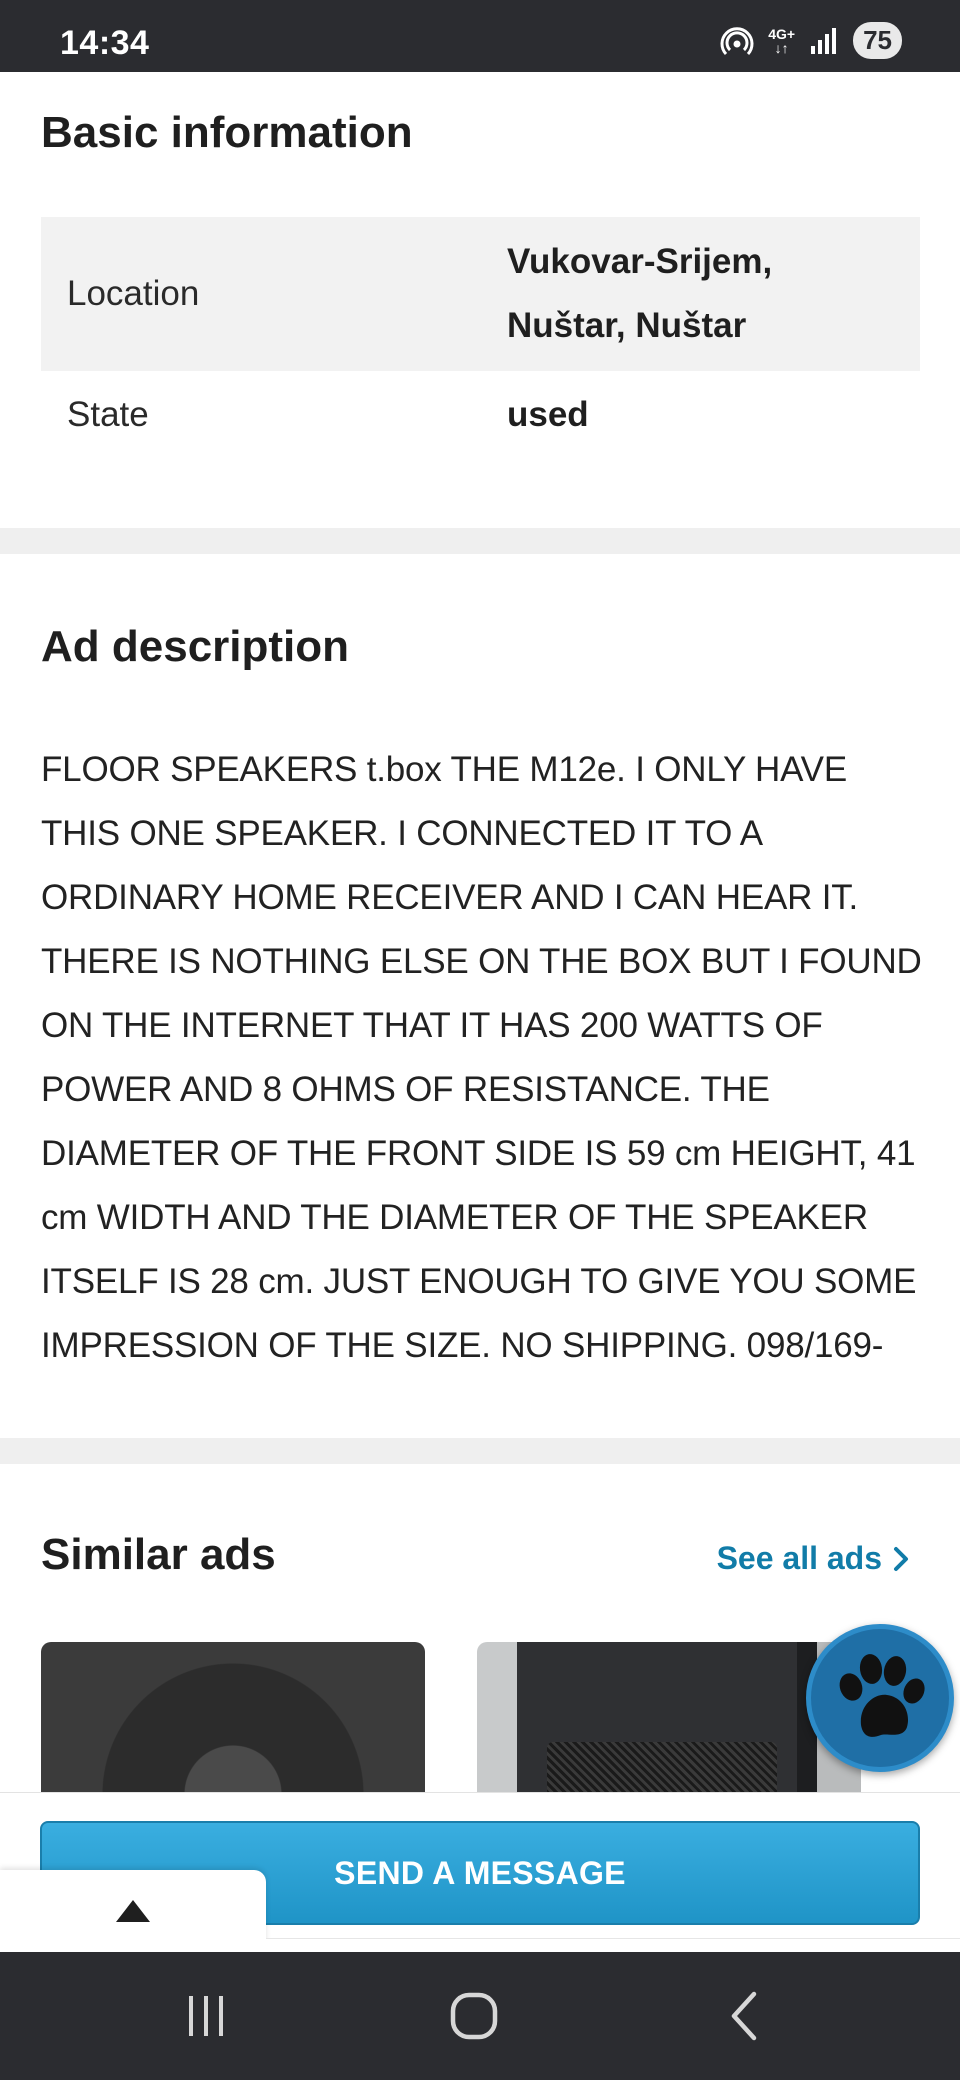 The width and height of the screenshot is (960, 2080). I want to click on back-icon, so click(744, 2016).